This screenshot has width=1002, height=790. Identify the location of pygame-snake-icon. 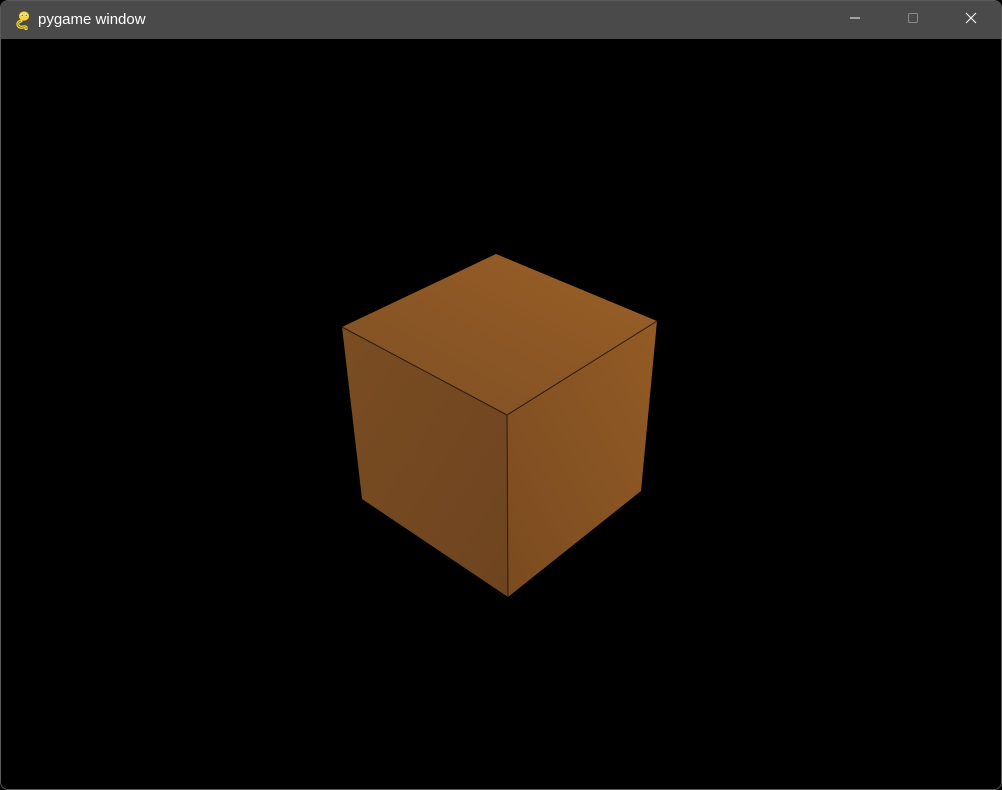
(23, 20).